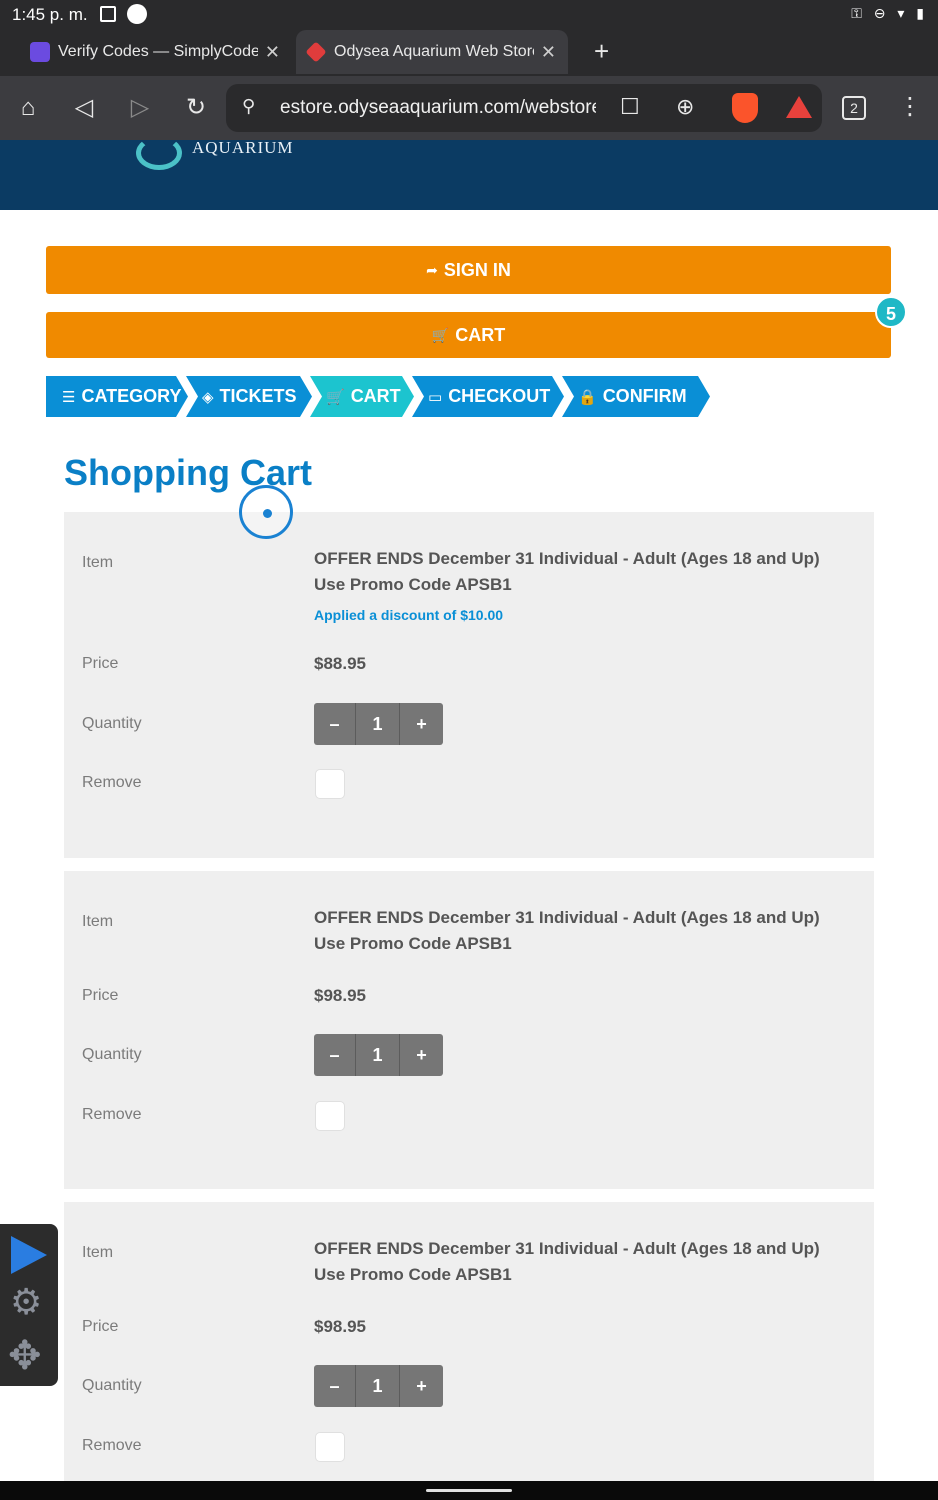 This screenshot has width=938, height=1500. I want to click on app-notification-icon, so click(137, 14).